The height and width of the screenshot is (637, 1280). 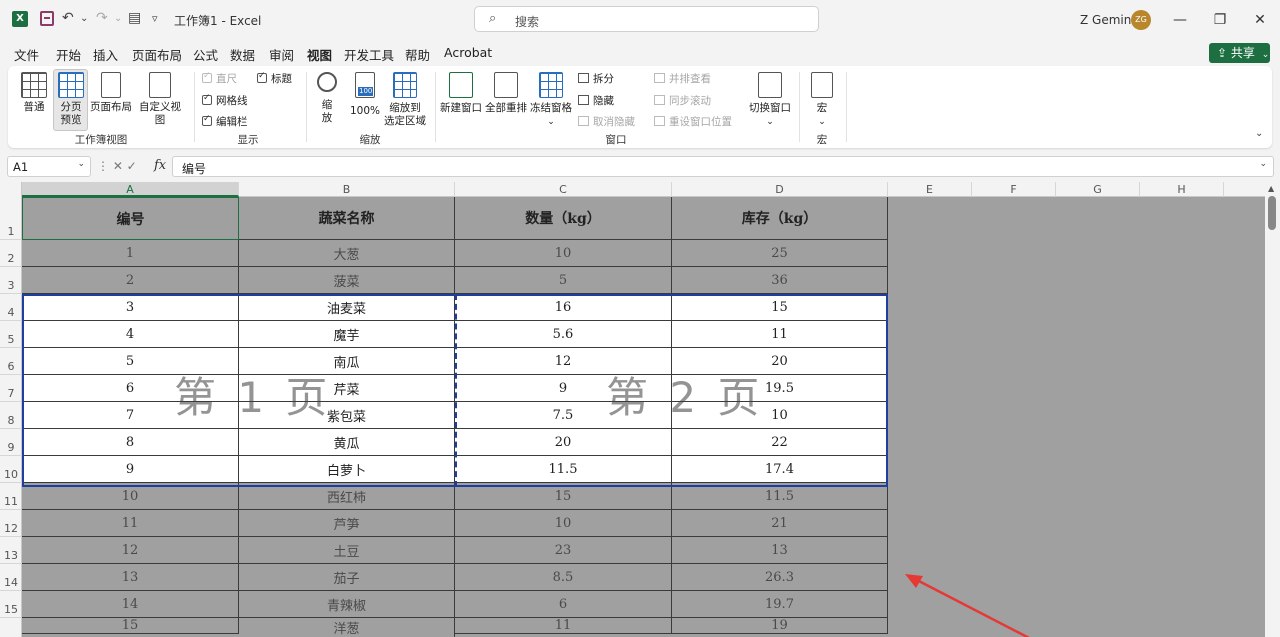 I want to click on column-header-b: B, so click(x=347, y=189).